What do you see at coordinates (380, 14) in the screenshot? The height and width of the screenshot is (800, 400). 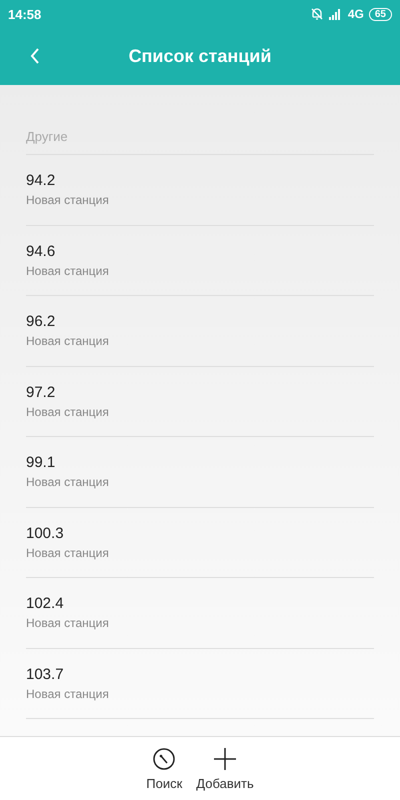 I see `battery-level: 65` at bounding box center [380, 14].